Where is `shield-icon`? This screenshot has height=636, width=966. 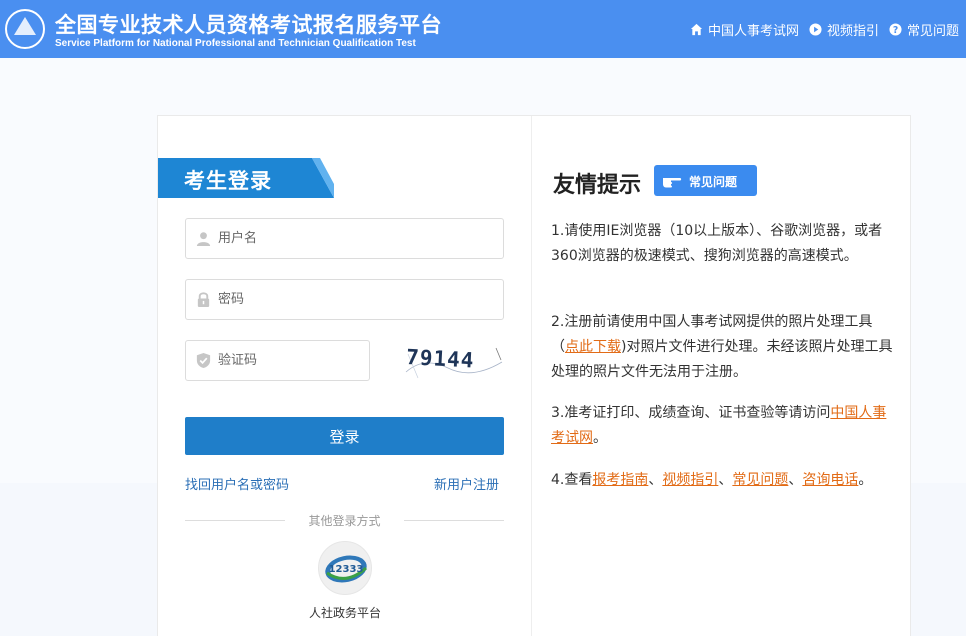
shield-icon is located at coordinates (203, 360).